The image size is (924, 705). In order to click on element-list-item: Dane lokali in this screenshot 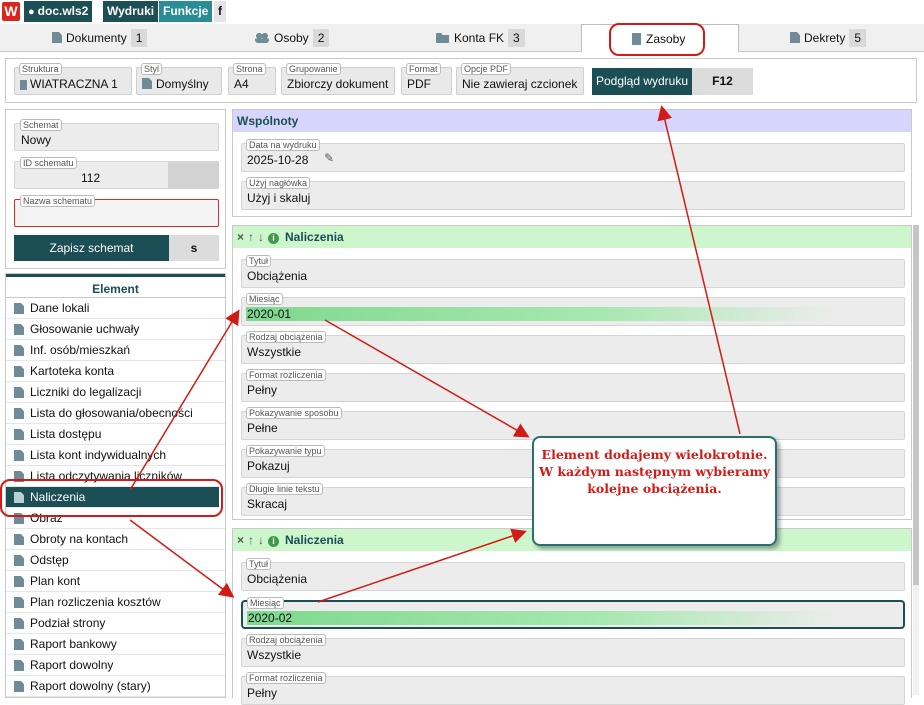, I will do `click(115, 308)`.